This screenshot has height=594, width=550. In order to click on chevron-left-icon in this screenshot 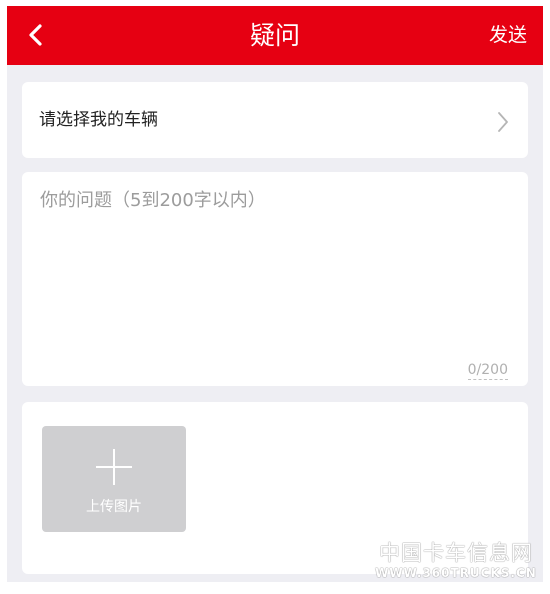, I will do `click(35, 35)`.